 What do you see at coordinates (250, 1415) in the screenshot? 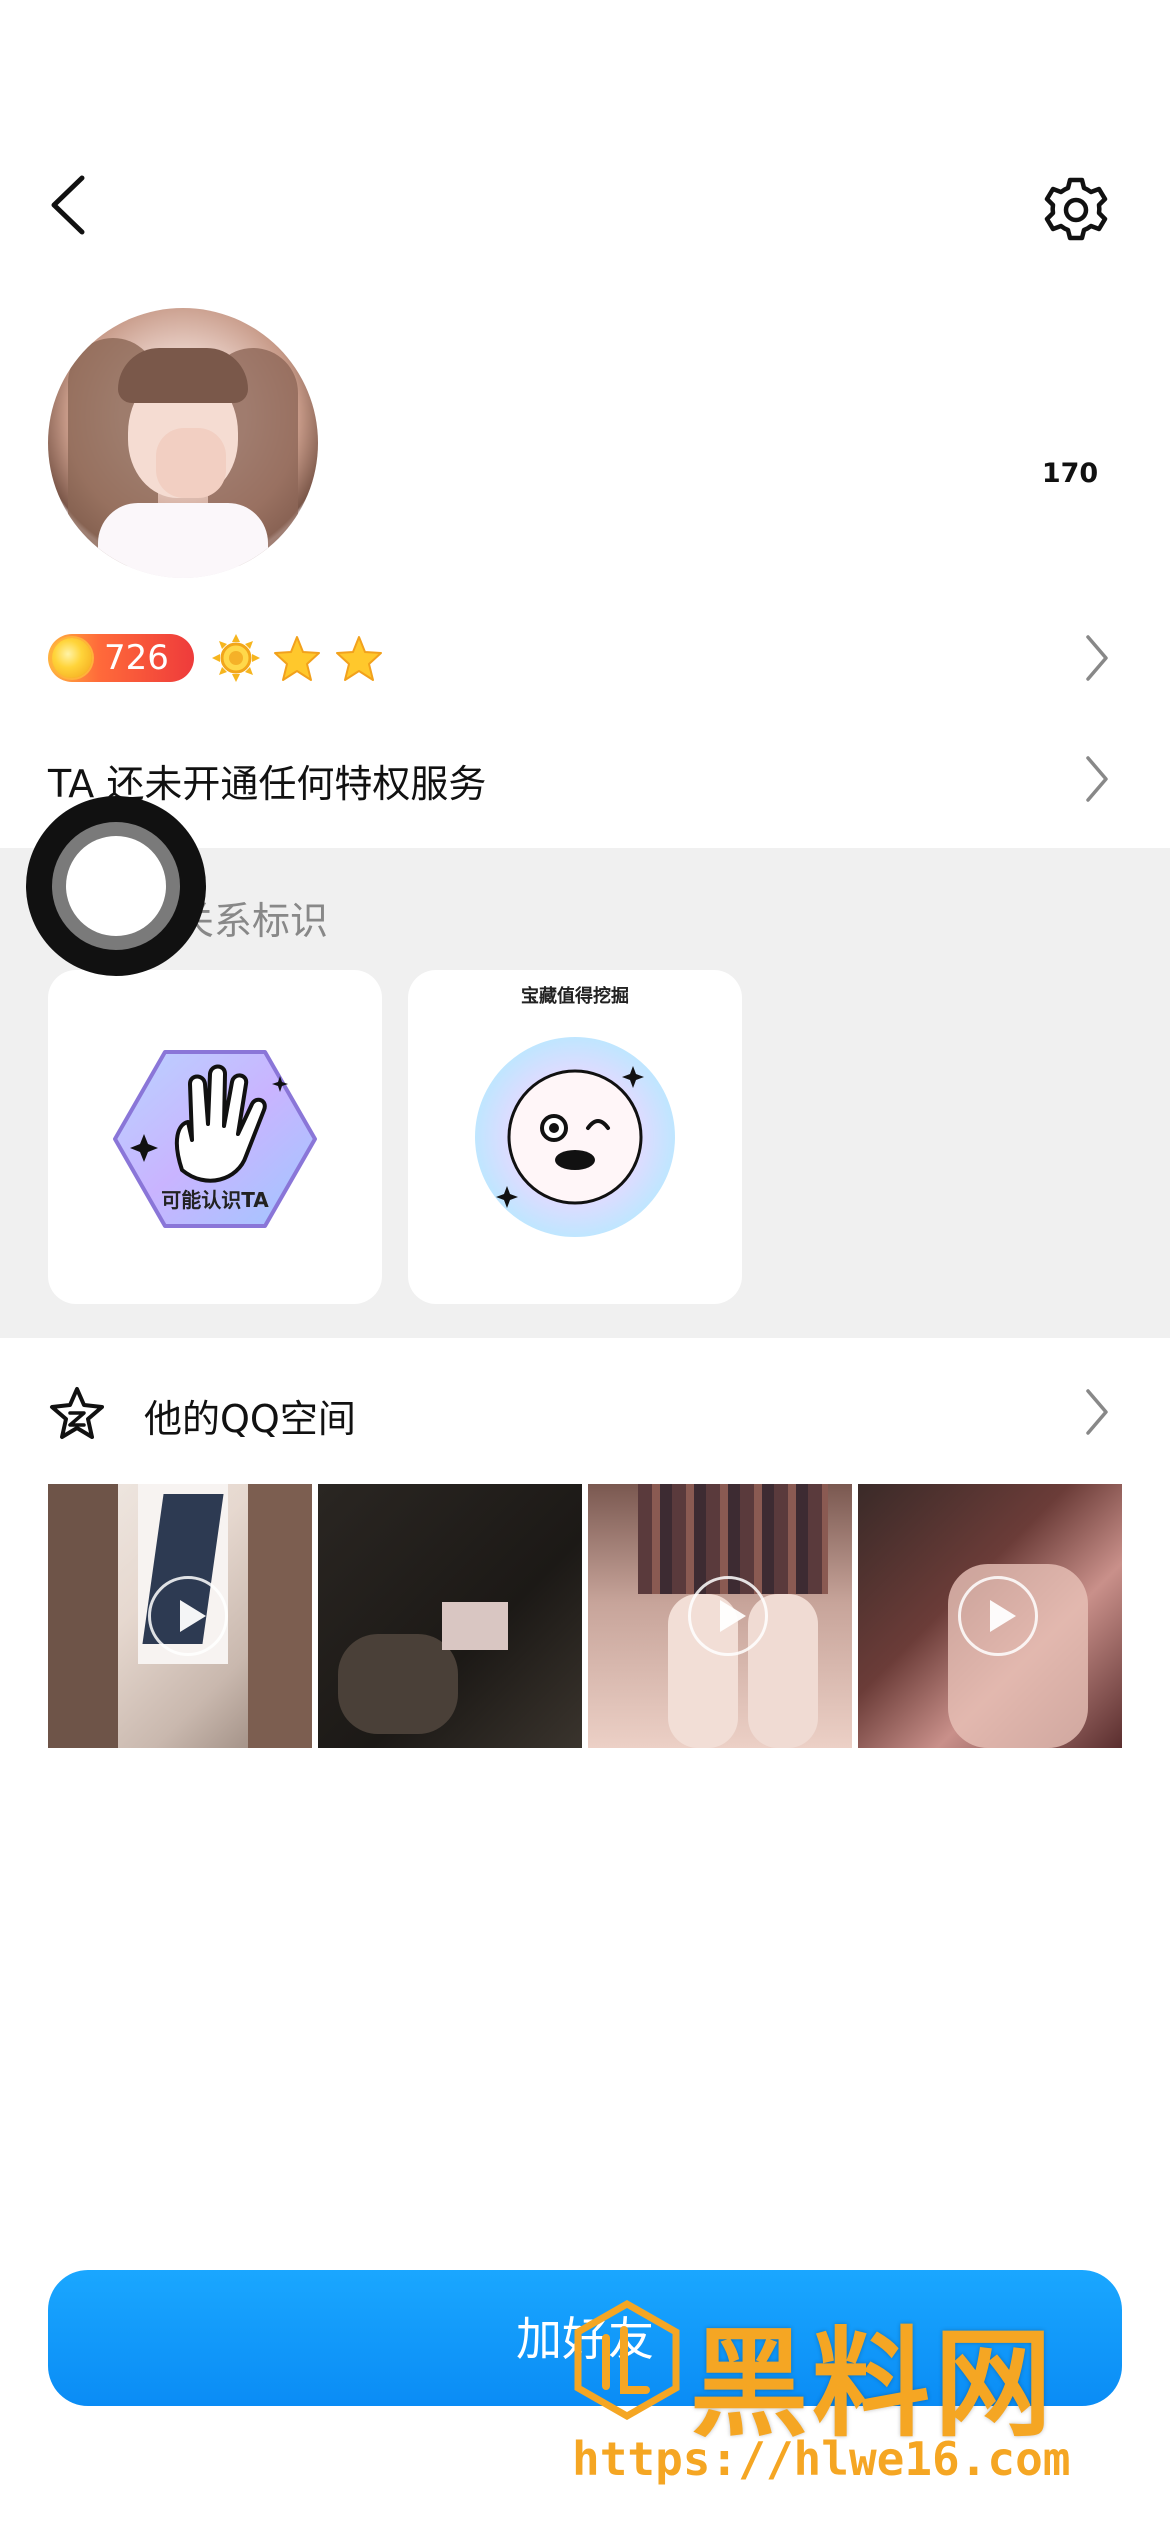
I see `qzone-title: 他的QQ空间` at bounding box center [250, 1415].